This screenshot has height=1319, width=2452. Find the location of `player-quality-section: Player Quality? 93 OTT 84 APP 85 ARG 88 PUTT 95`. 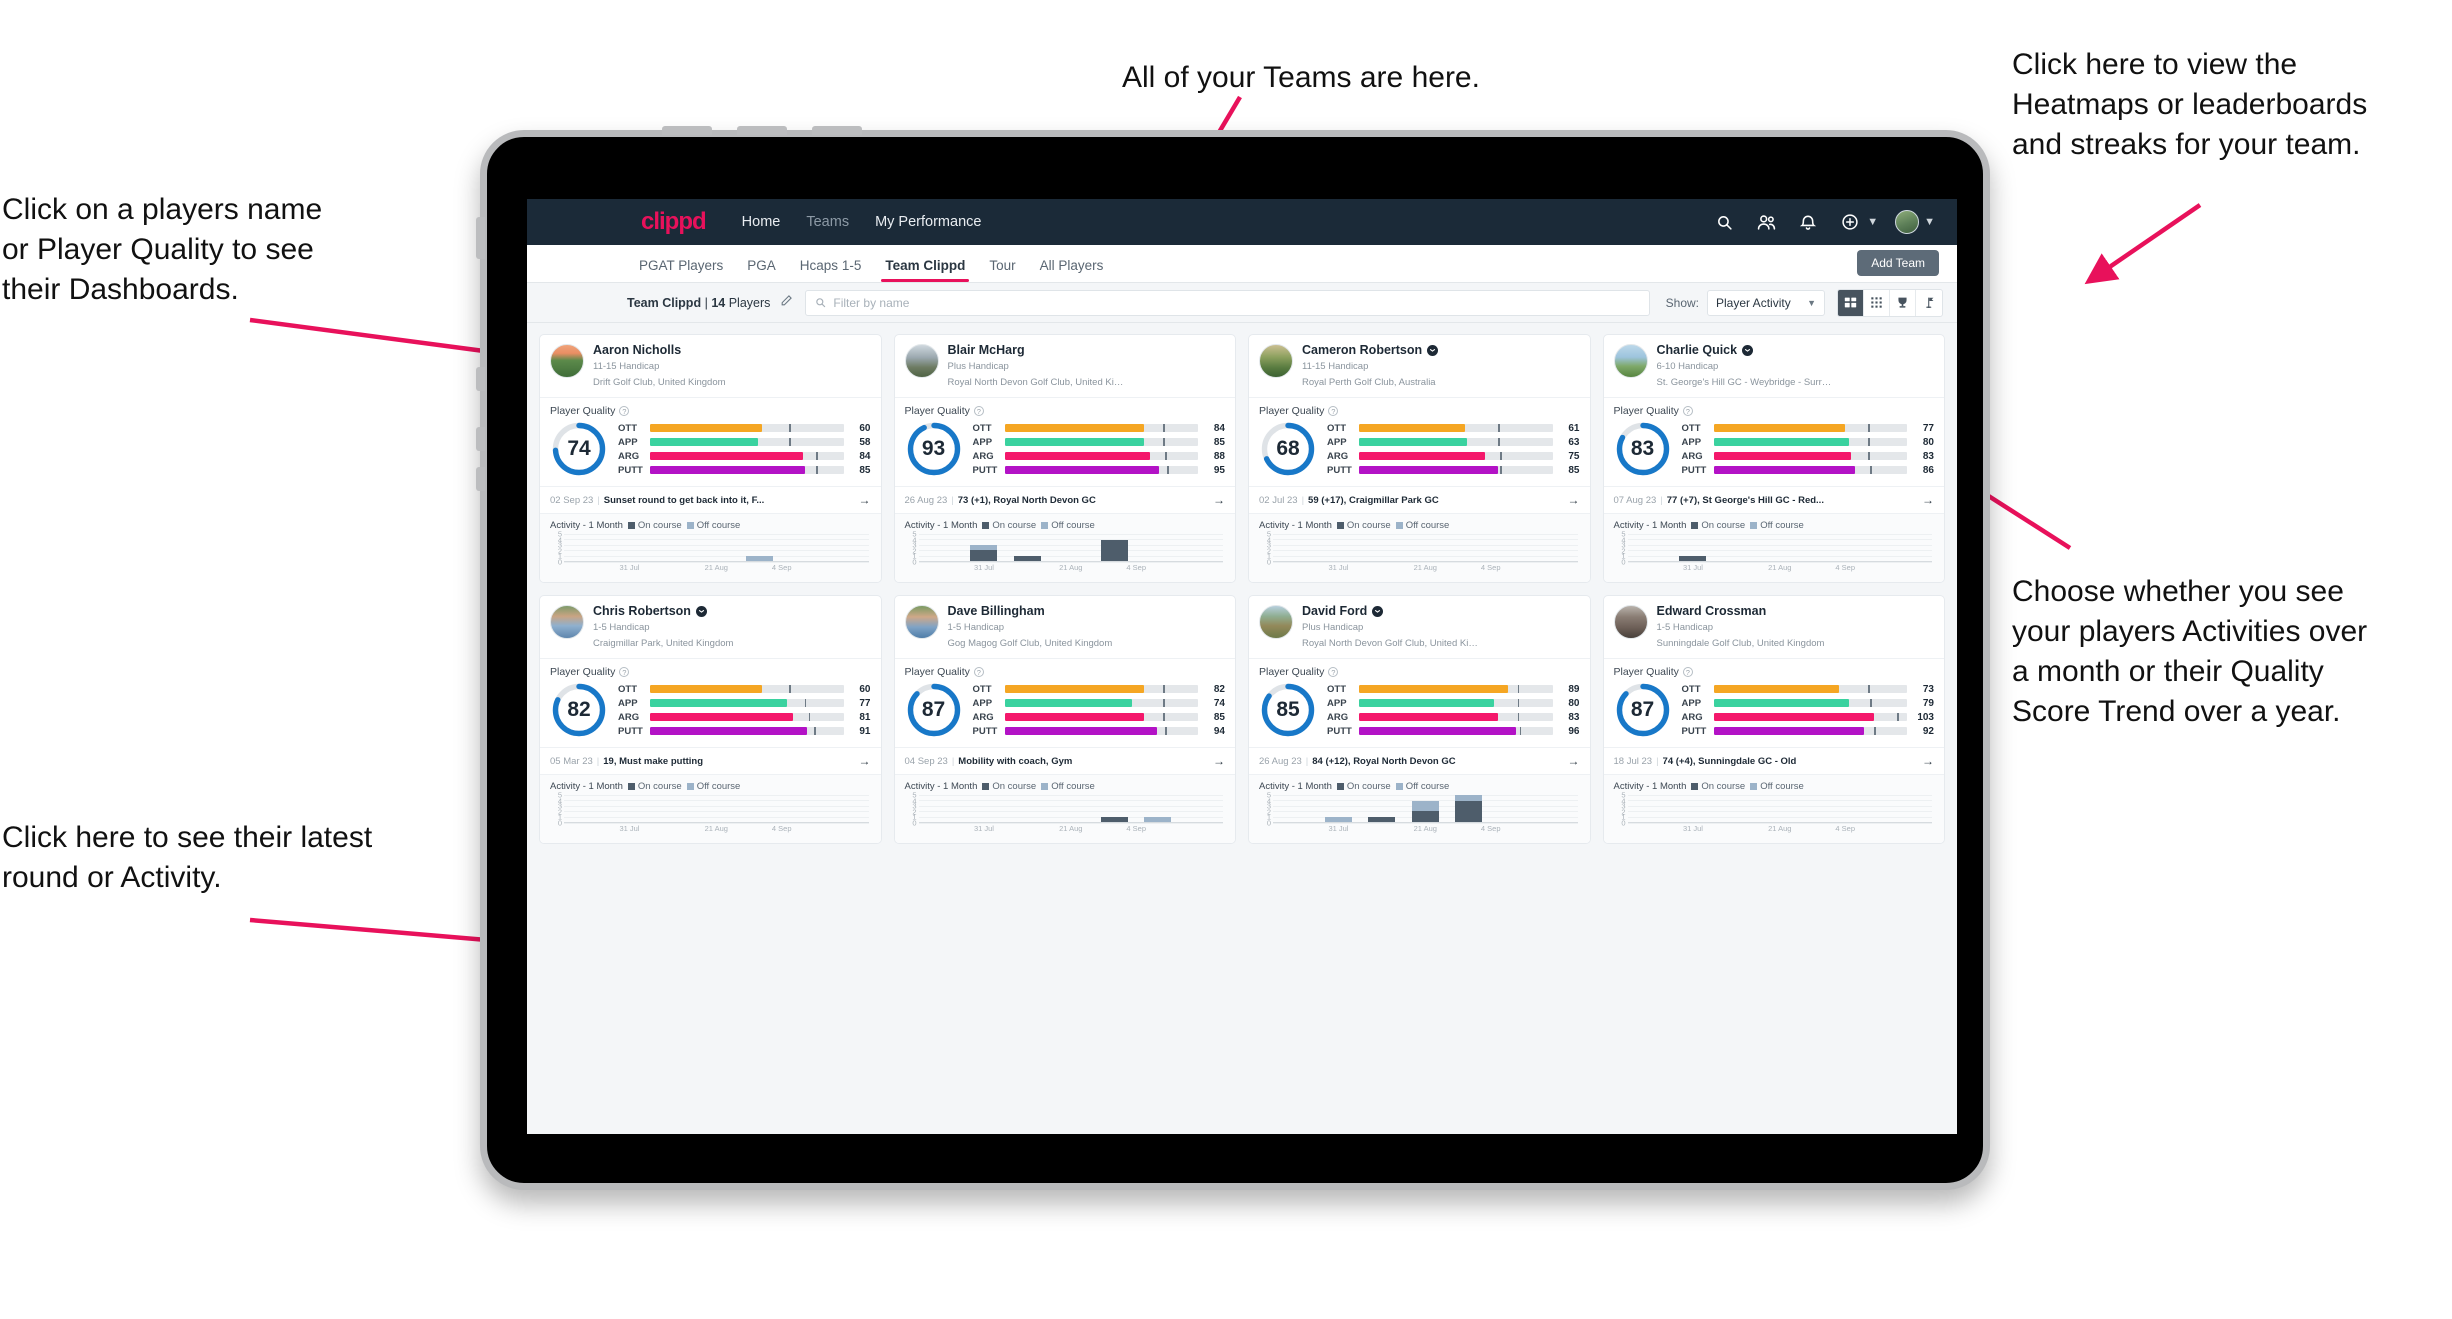

player-quality-section: Player Quality? 93 OTT 84 APP 85 ARG 88 PUTT 95 is located at coordinates (1064, 441).